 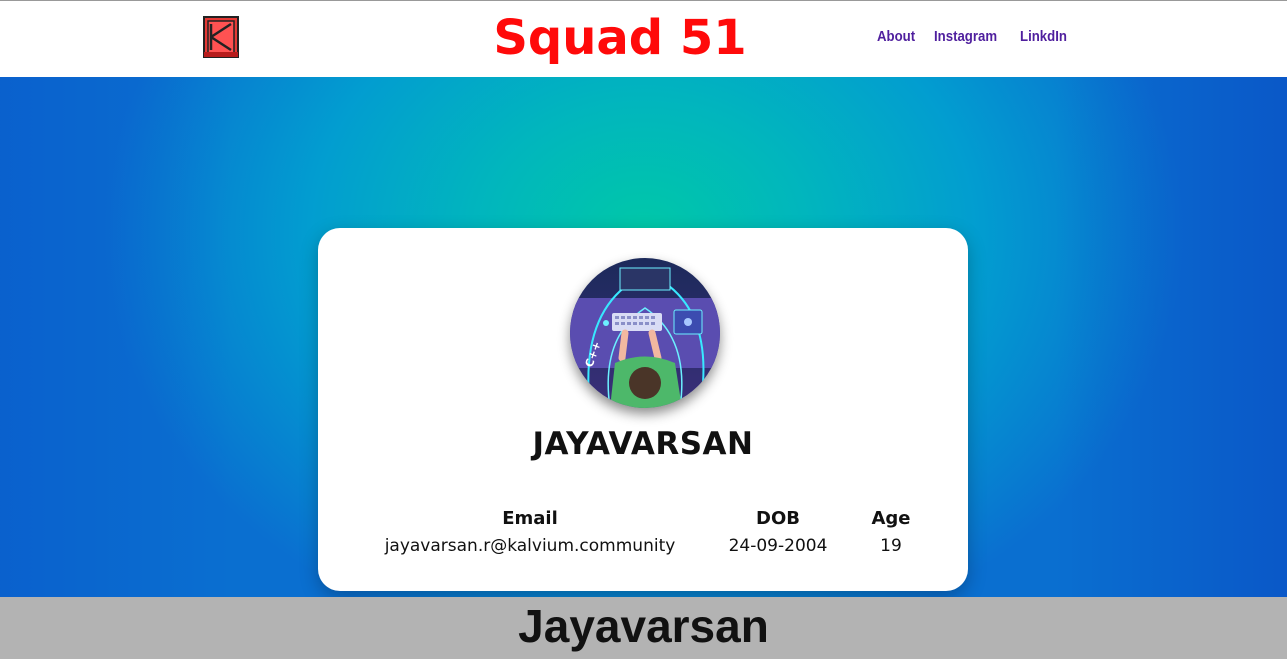 I want to click on dob-column: DOB 24-09-2004, so click(x=778, y=533).